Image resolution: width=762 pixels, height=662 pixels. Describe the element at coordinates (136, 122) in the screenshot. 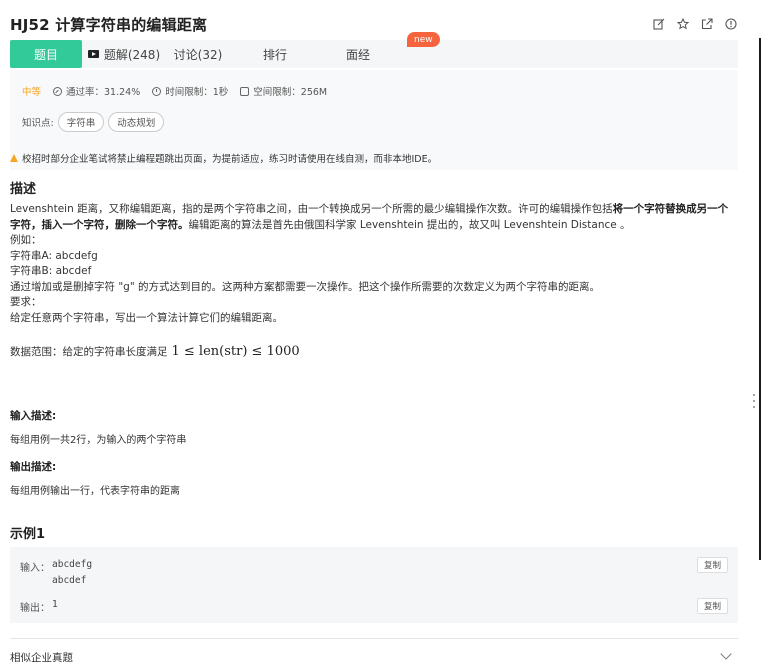

I see `tag-dynamic-programming: 动态规划` at that location.